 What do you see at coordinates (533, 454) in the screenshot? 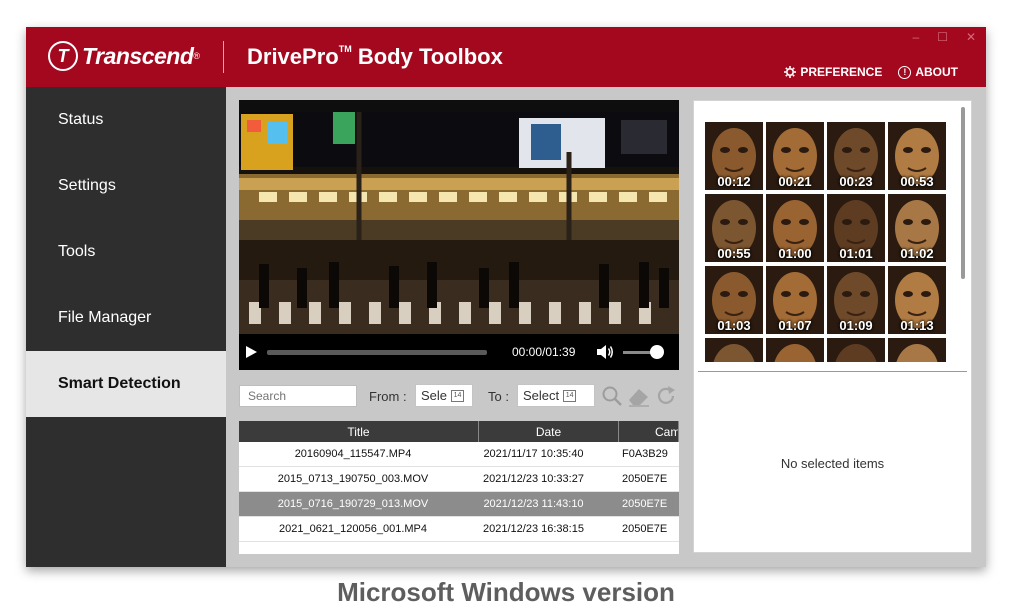
I see `cell-date: 2021/11/17 10:35:40` at bounding box center [533, 454].